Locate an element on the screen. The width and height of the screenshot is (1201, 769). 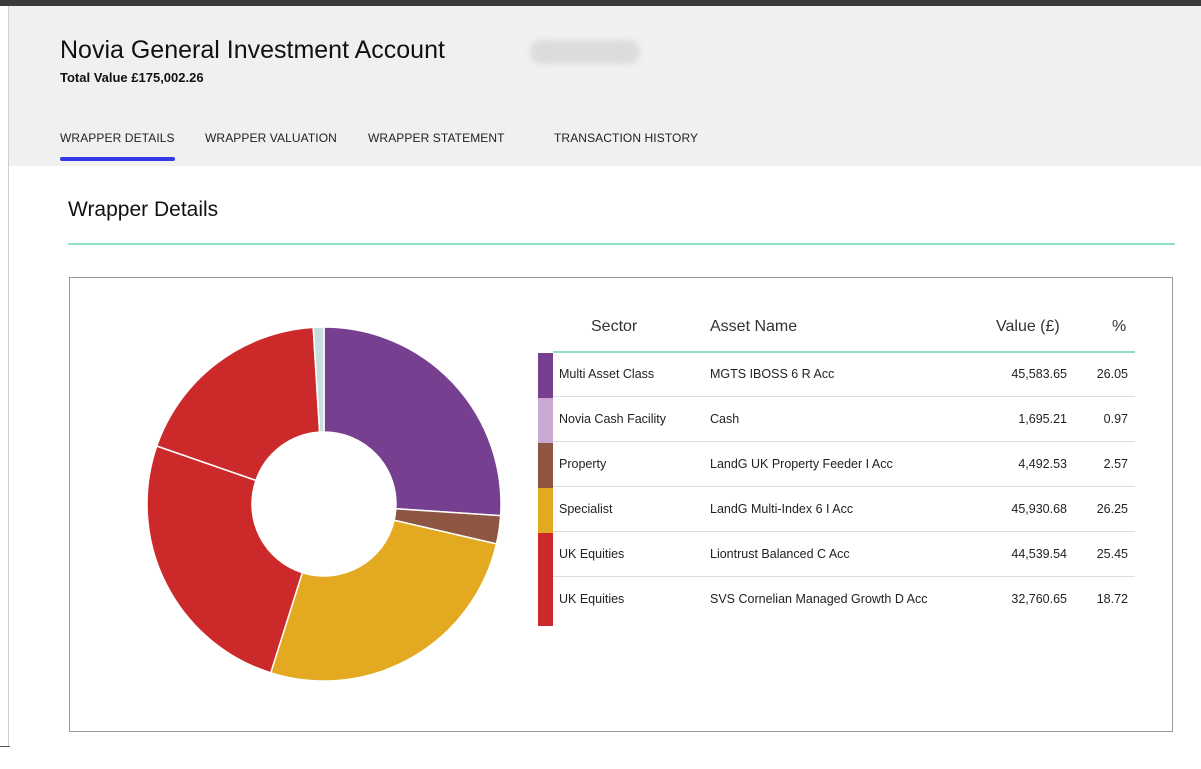
cell-value: 1,695.21 is located at coordinates (1042, 419).